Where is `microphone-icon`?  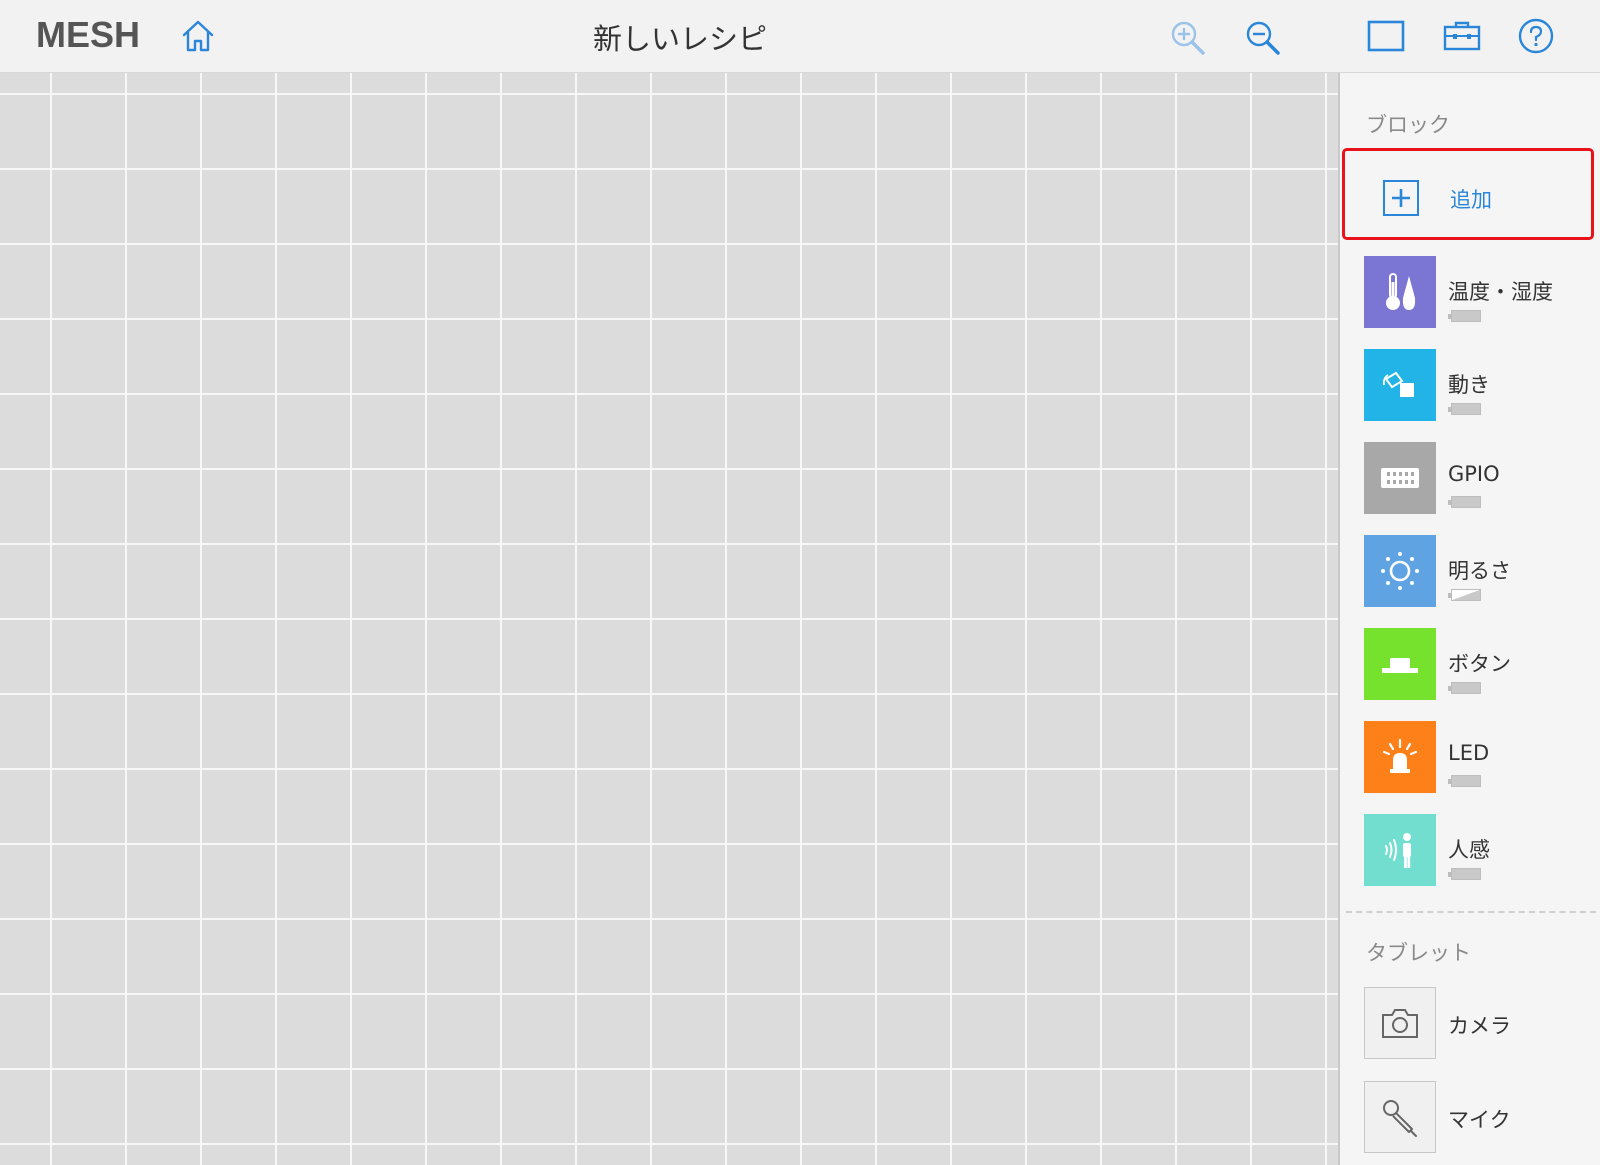 microphone-icon is located at coordinates (1400, 1117).